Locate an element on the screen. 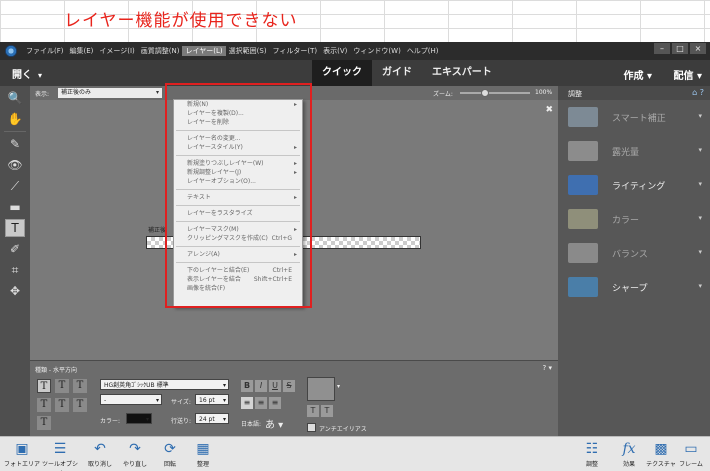 This screenshot has width=710, height=471. italic-button: I is located at coordinates (261, 386).